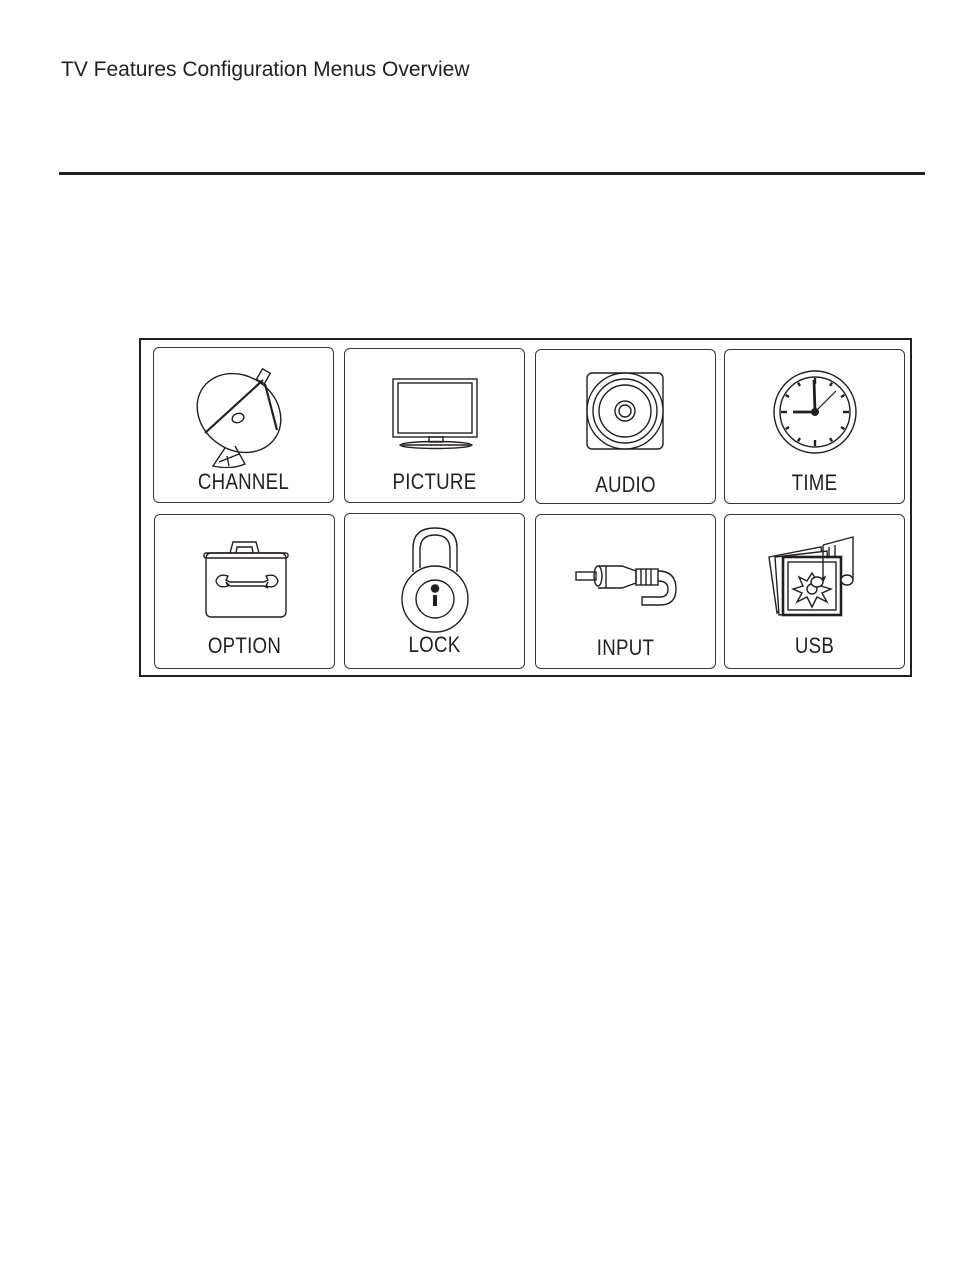 This screenshot has width=954, height=1272. I want to click on menu-tile-usb: USB, so click(814, 591).